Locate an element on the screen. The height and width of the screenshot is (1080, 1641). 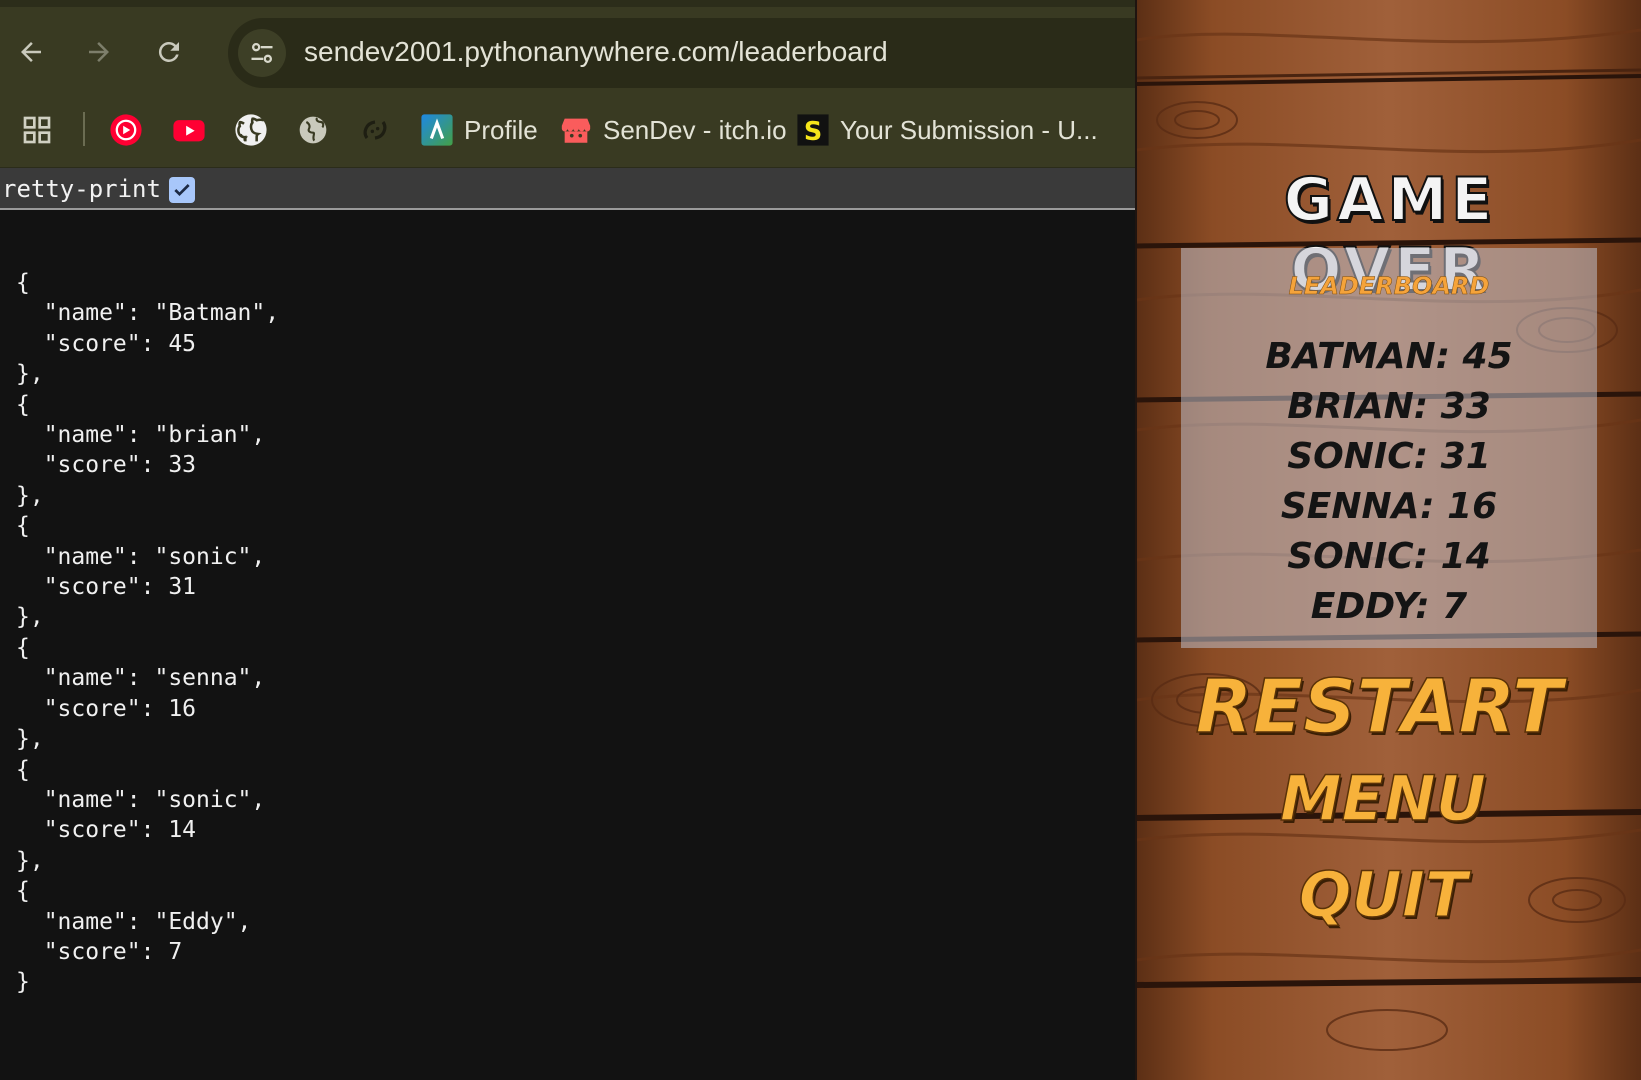
quit-button: QUIT is located at coordinates (1386, 894).